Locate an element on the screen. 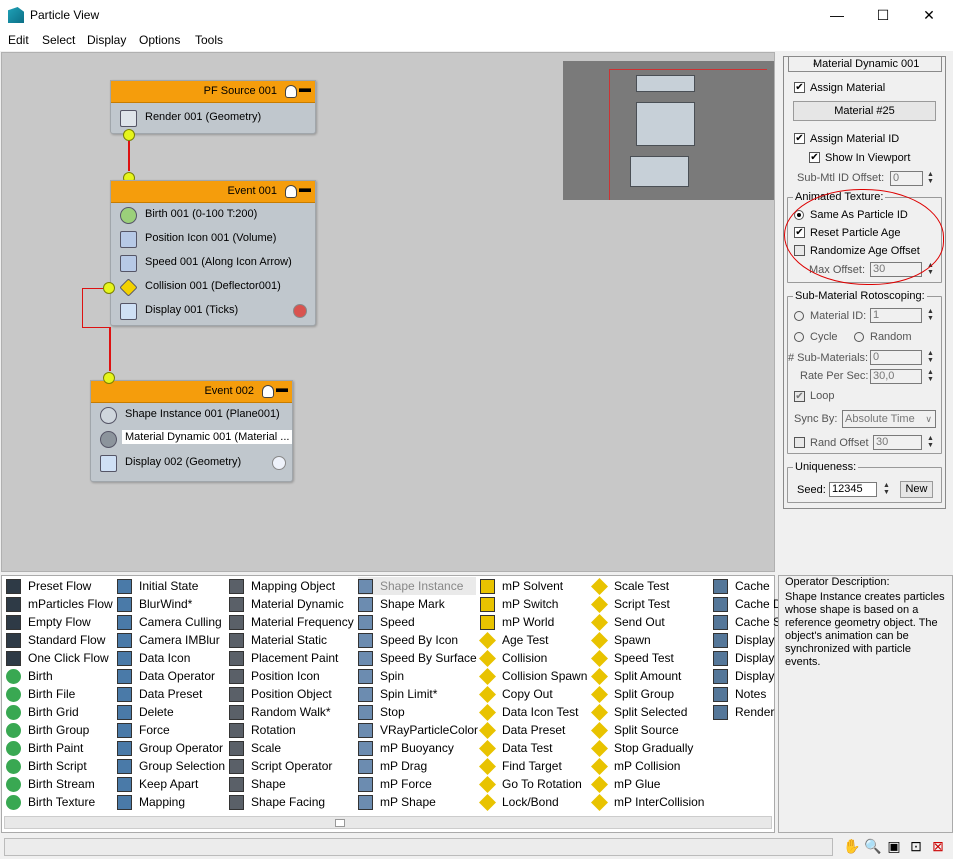 The image size is (953, 859). cycle-radio is located at coordinates (799, 337).